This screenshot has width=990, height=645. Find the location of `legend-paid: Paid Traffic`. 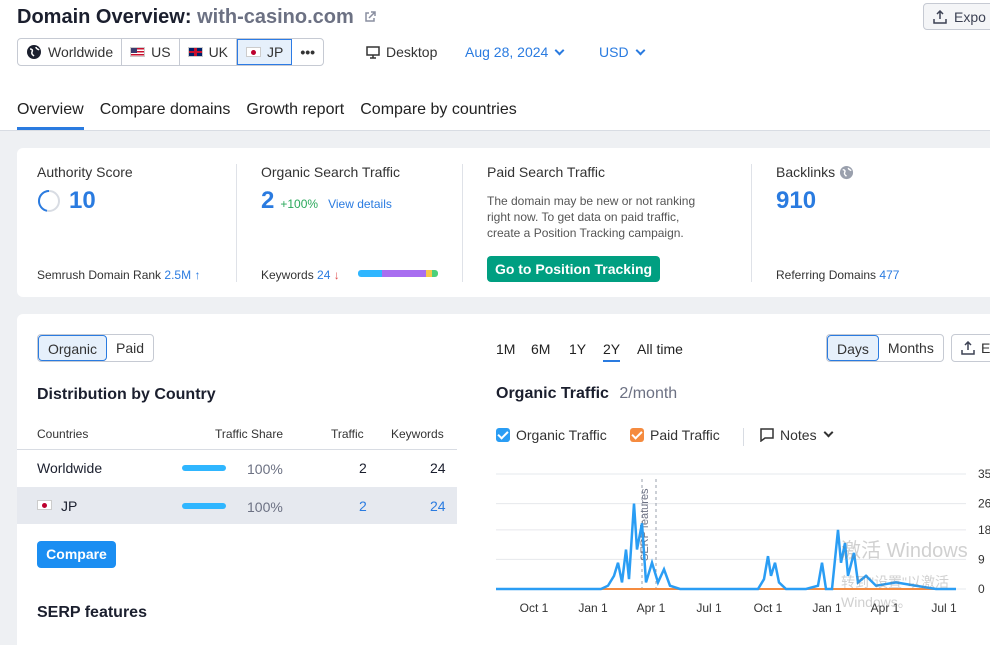

legend-paid: Paid Traffic is located at coordinates (675, 435).